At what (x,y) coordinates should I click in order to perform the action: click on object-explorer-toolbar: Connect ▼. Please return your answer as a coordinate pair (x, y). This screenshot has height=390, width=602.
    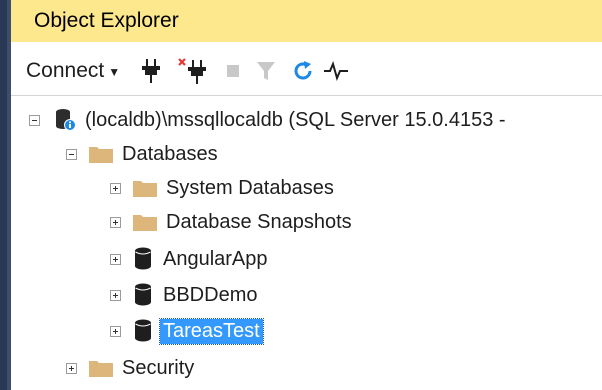
    Looking at the image, I should click on (306, 70).